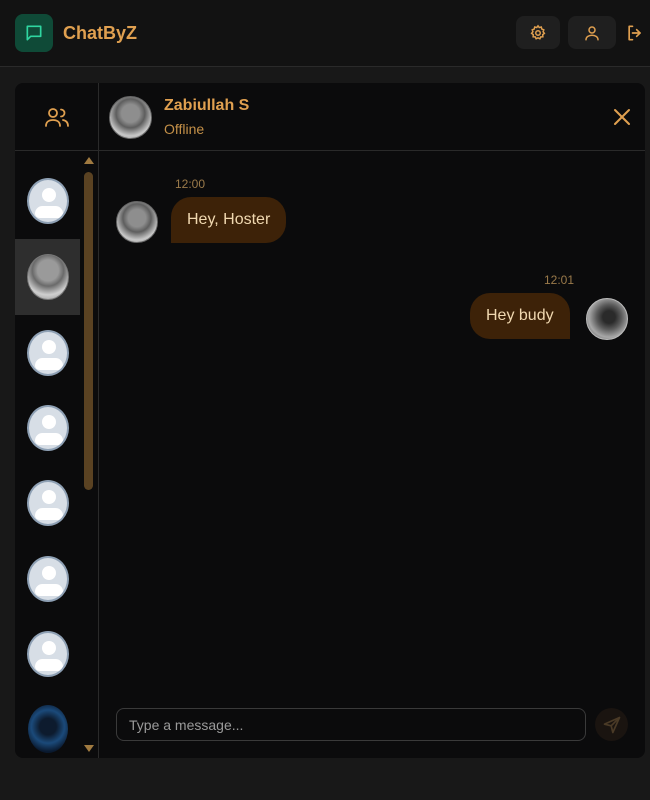 This screenshot has height=800, width=650. Describe the element at coordinates (351, 724) in the screenshot. I see `message-input` at that location.